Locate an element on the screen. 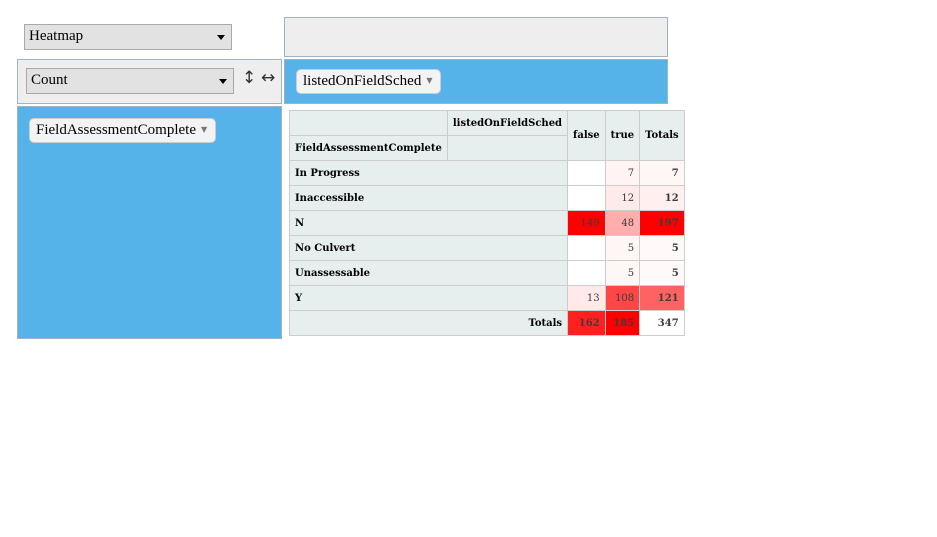  row-label: Y is located at coordinates (428, 298).